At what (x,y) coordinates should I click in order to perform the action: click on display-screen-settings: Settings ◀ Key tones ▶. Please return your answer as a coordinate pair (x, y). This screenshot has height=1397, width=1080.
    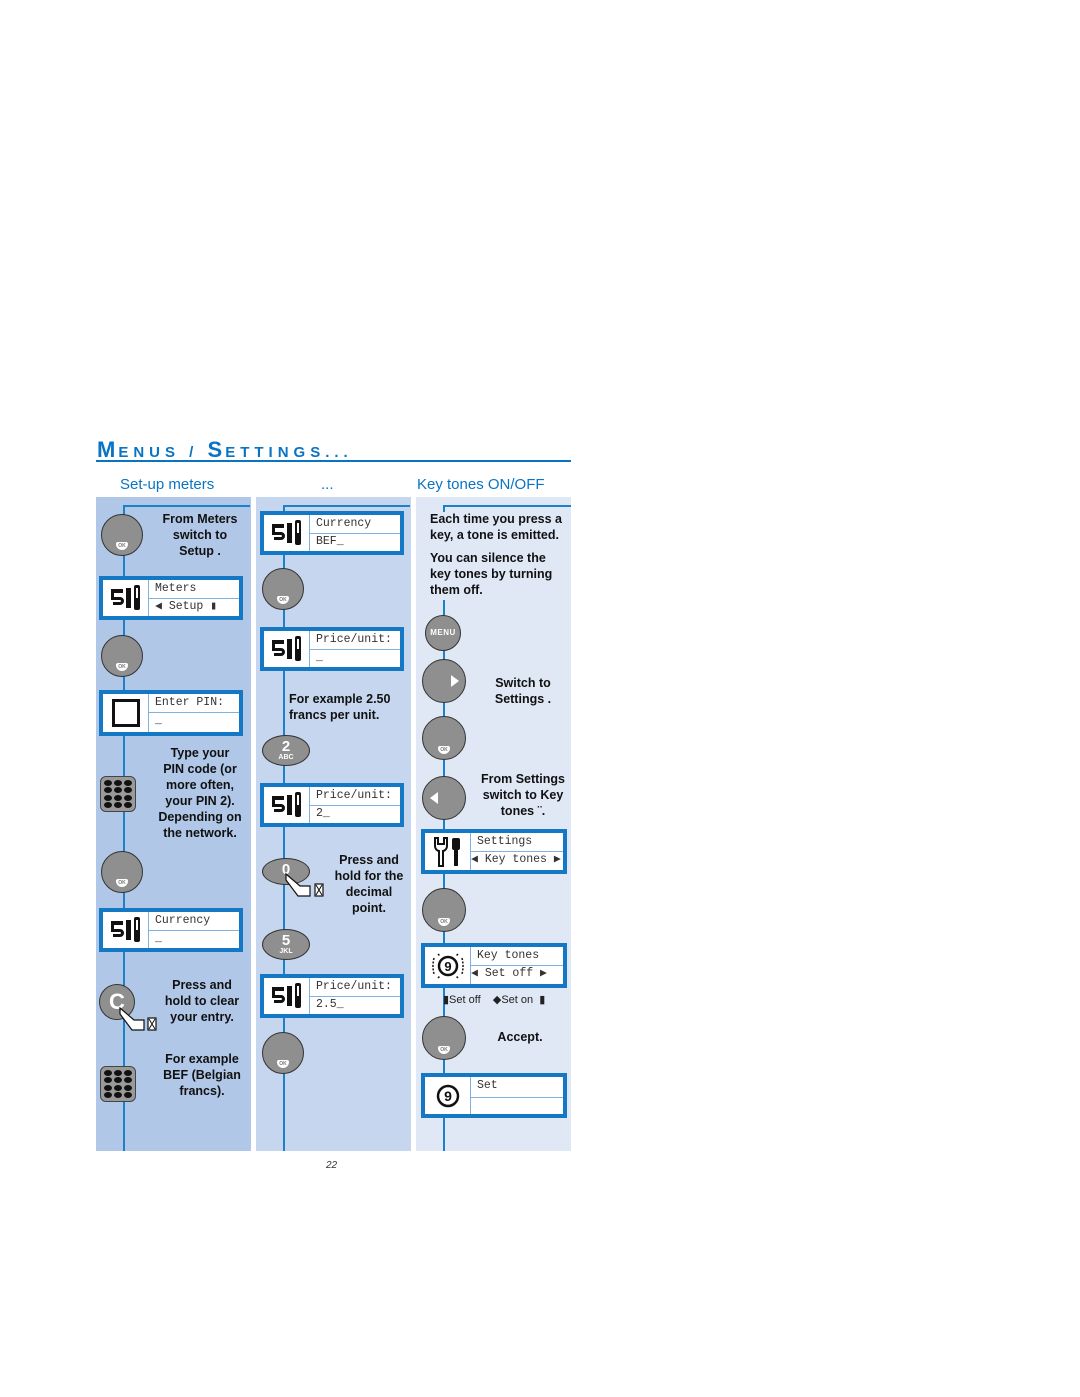
    Looking at the image, I should click on (494, 851).